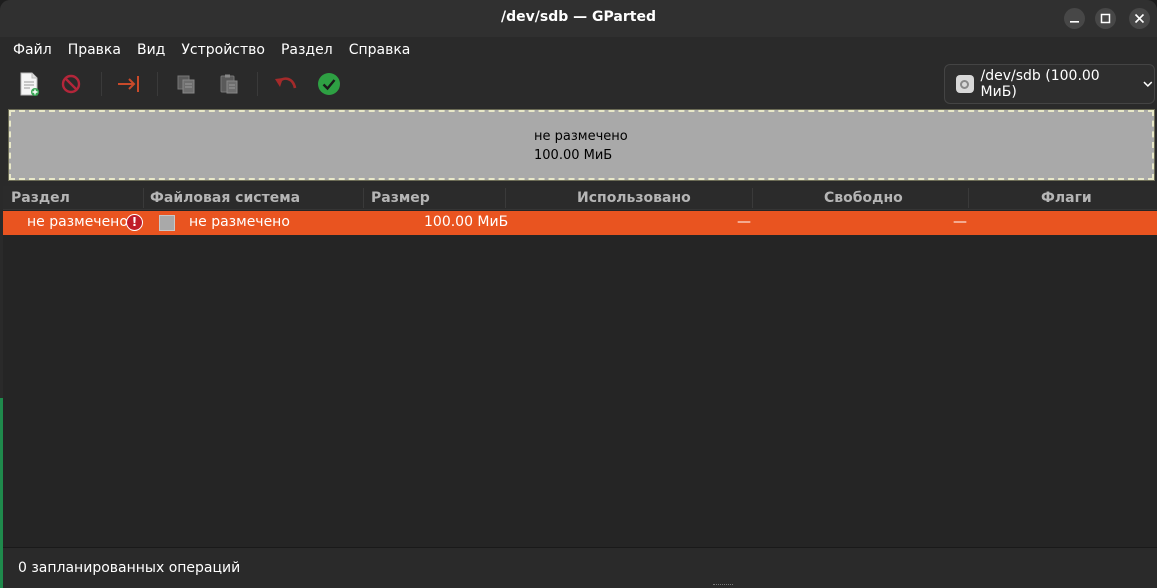  What do you see at coordinates (744, 222) in the screenshot?
I see `cell-used: —` at bounding box center [744, 222].